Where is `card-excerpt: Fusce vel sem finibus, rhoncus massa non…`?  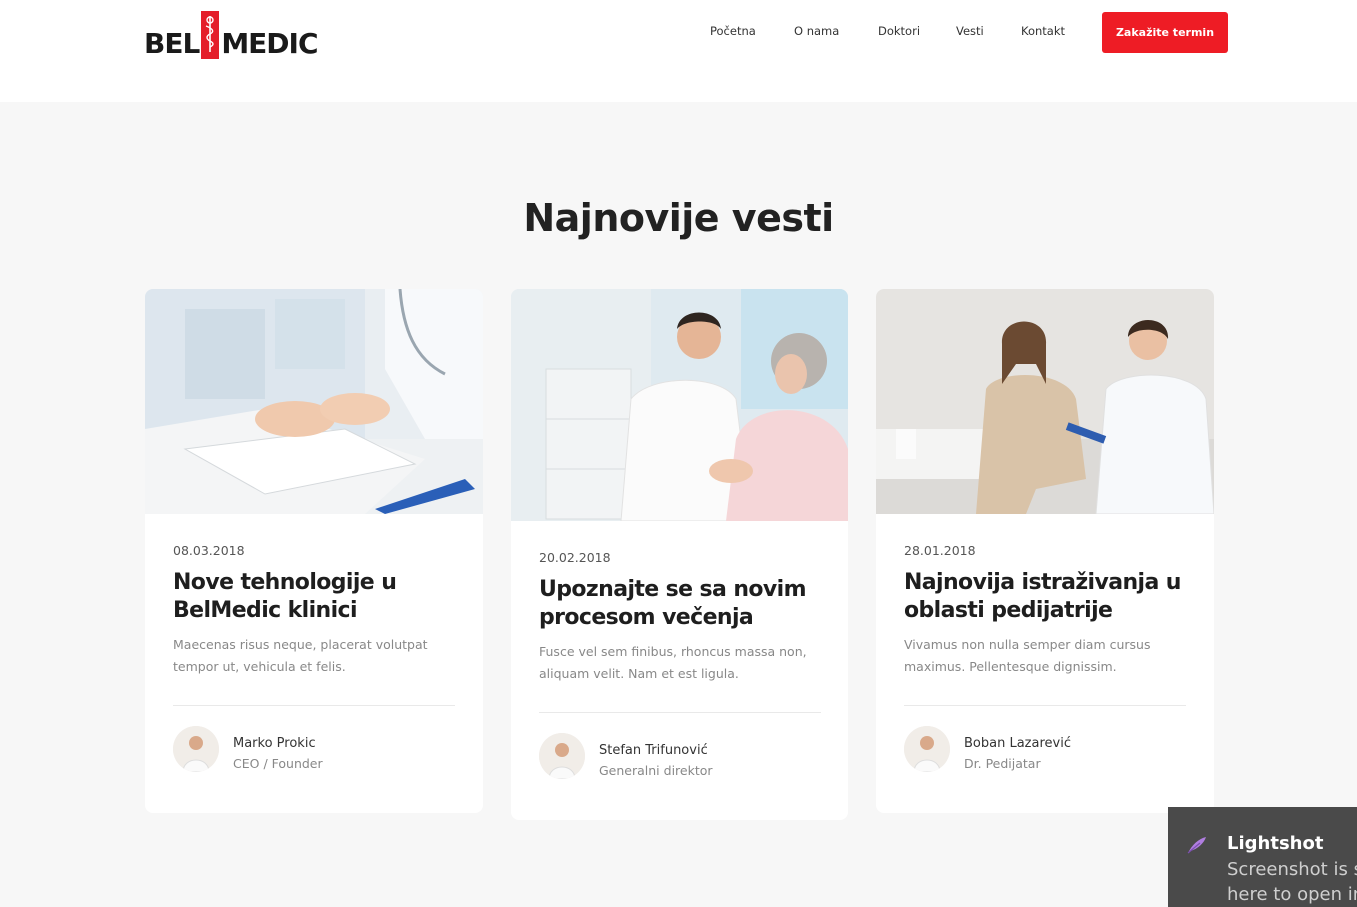 card-excerpt: Fusce vel sem finibus, rhoncus massa non… is located at coordinates (673, 662).